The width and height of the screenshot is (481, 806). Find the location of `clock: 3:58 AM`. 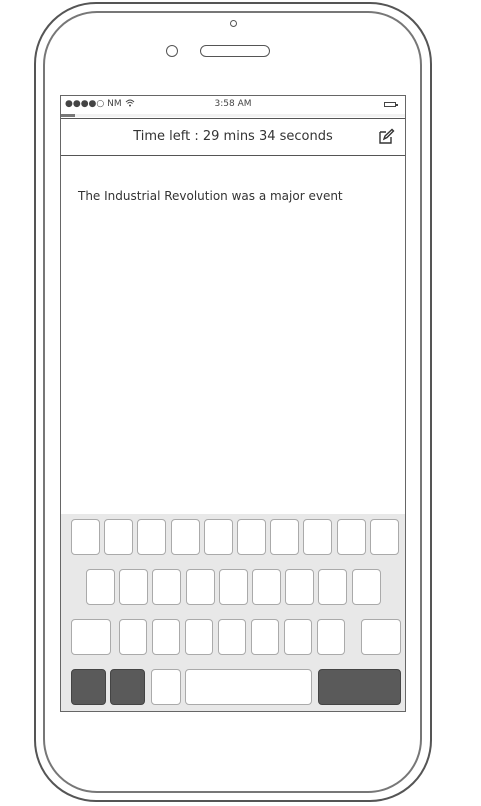

clock: 3:58 AM is located at coordinates (233, 104).